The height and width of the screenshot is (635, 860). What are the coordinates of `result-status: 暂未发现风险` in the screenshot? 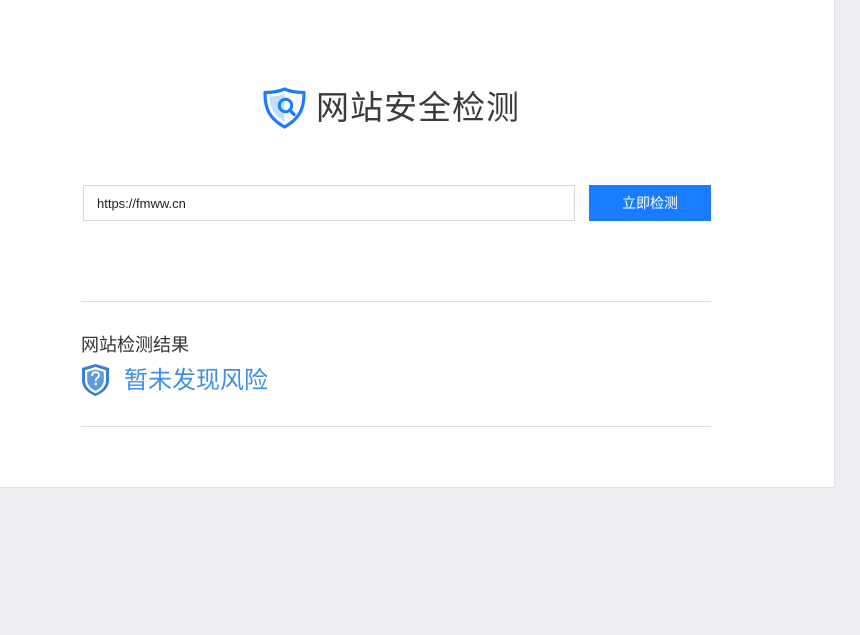 It's located at (174, 380).